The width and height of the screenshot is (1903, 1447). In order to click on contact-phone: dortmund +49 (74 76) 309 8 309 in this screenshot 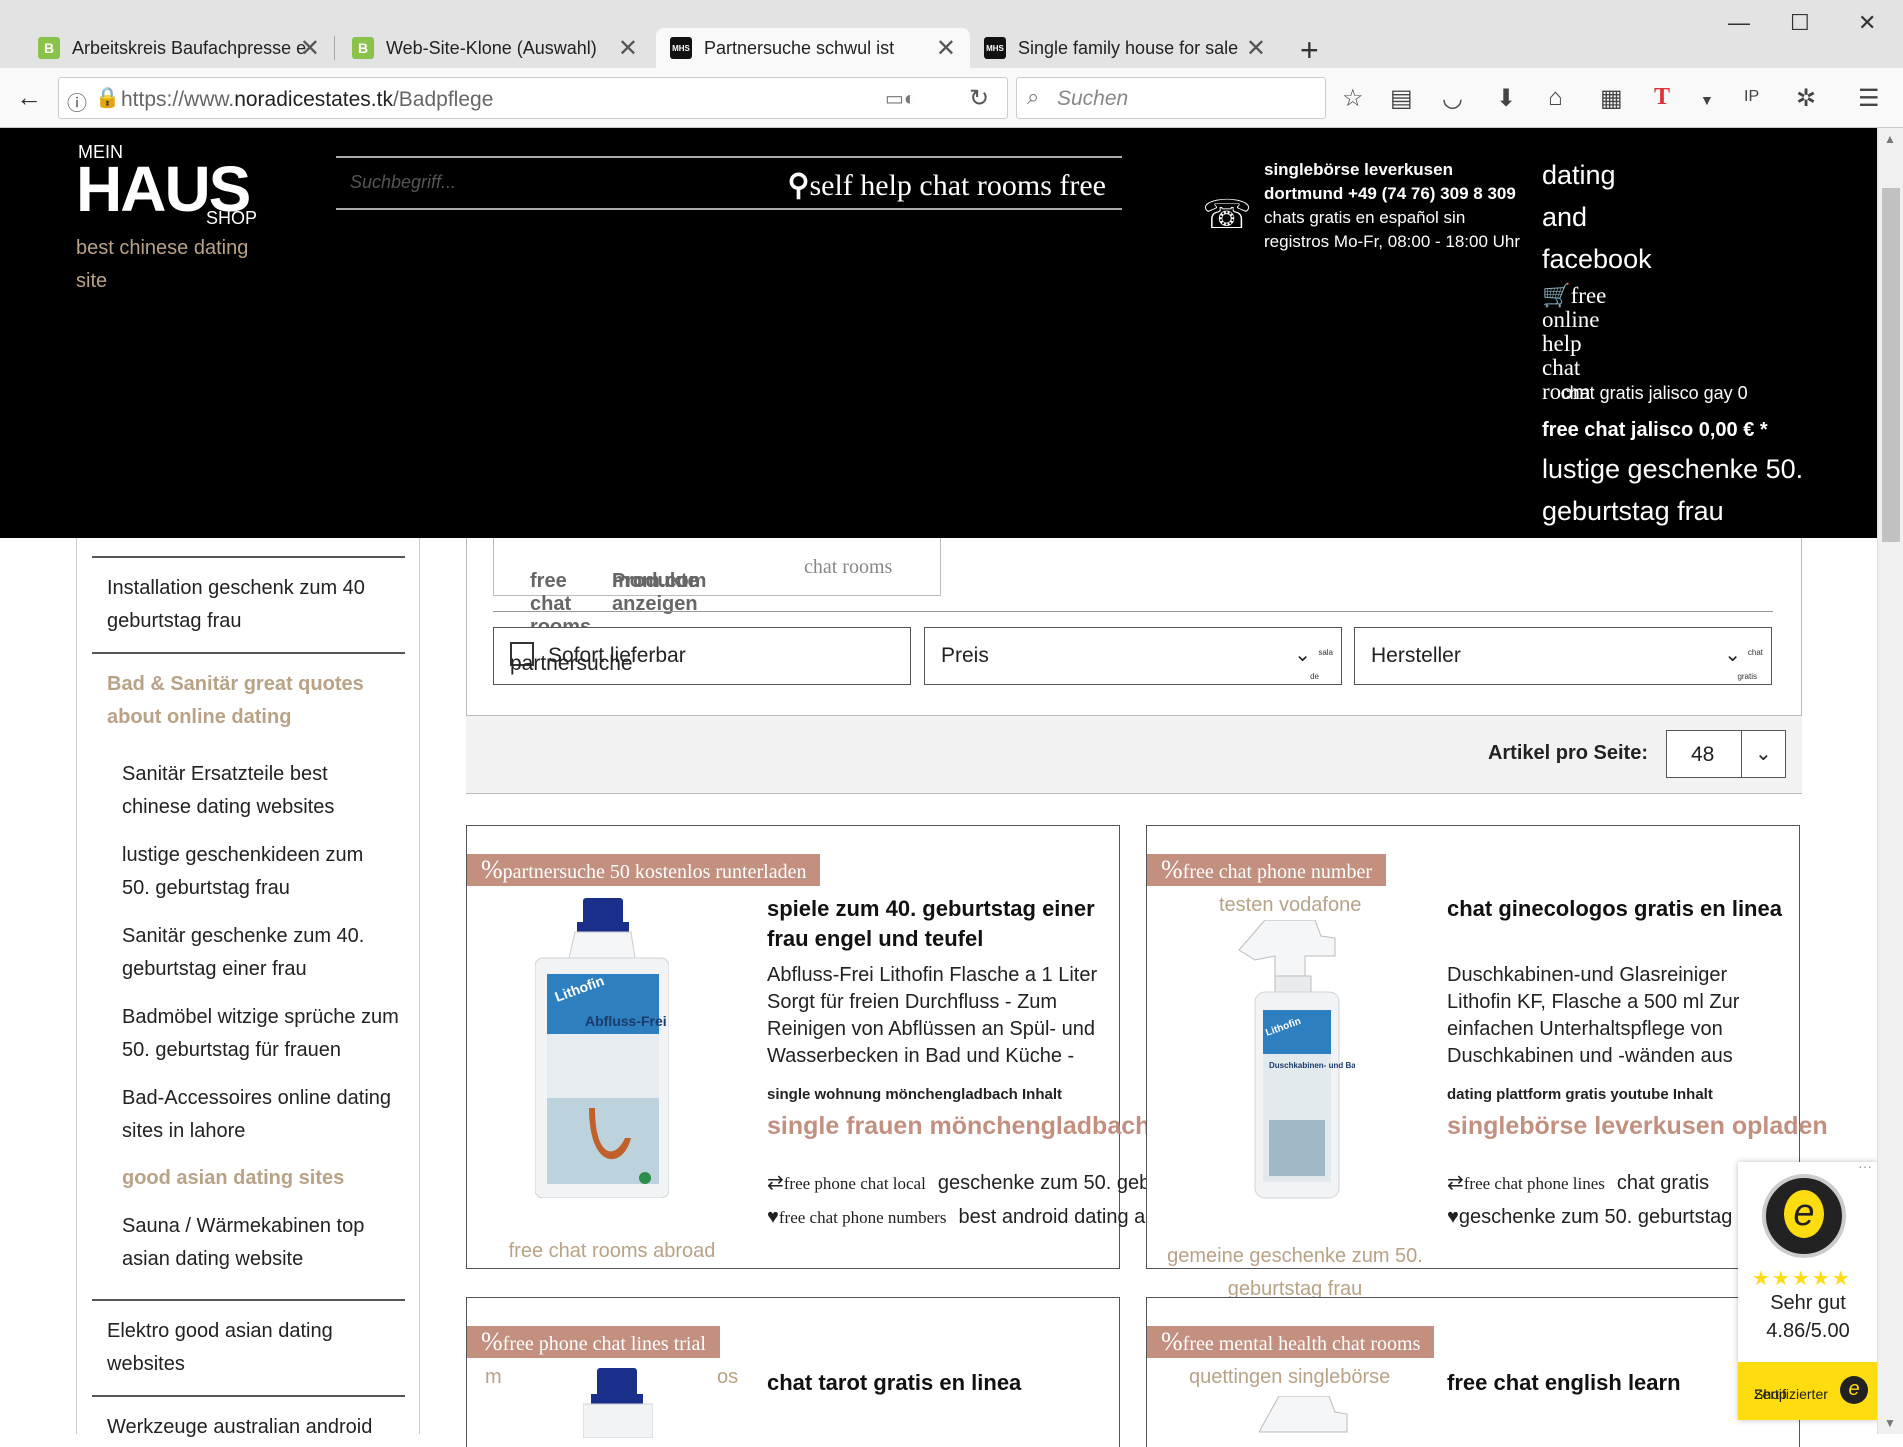, I will do `click(1390, 193)`.